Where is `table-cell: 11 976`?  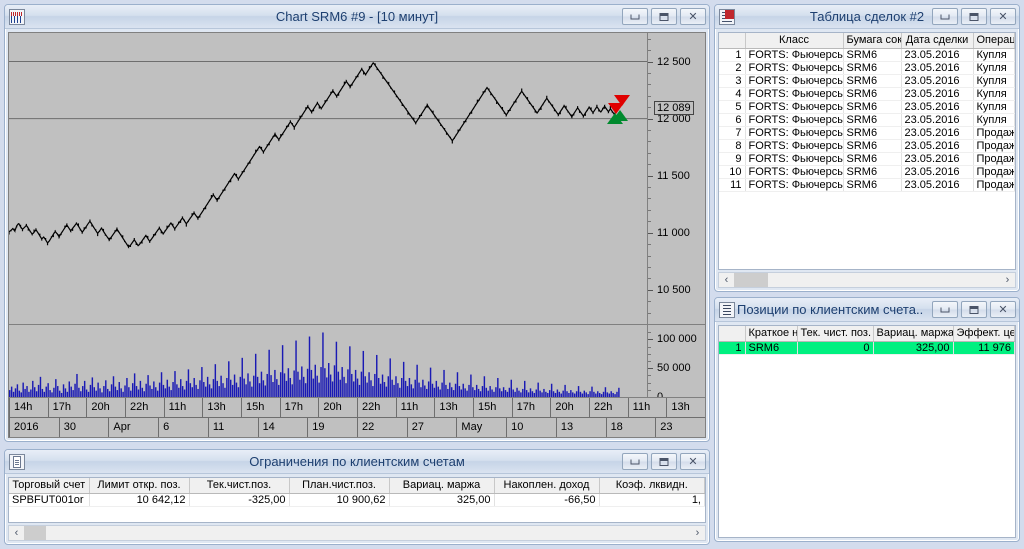 table-cell: 11 976 is located at coordinates (984, 348).